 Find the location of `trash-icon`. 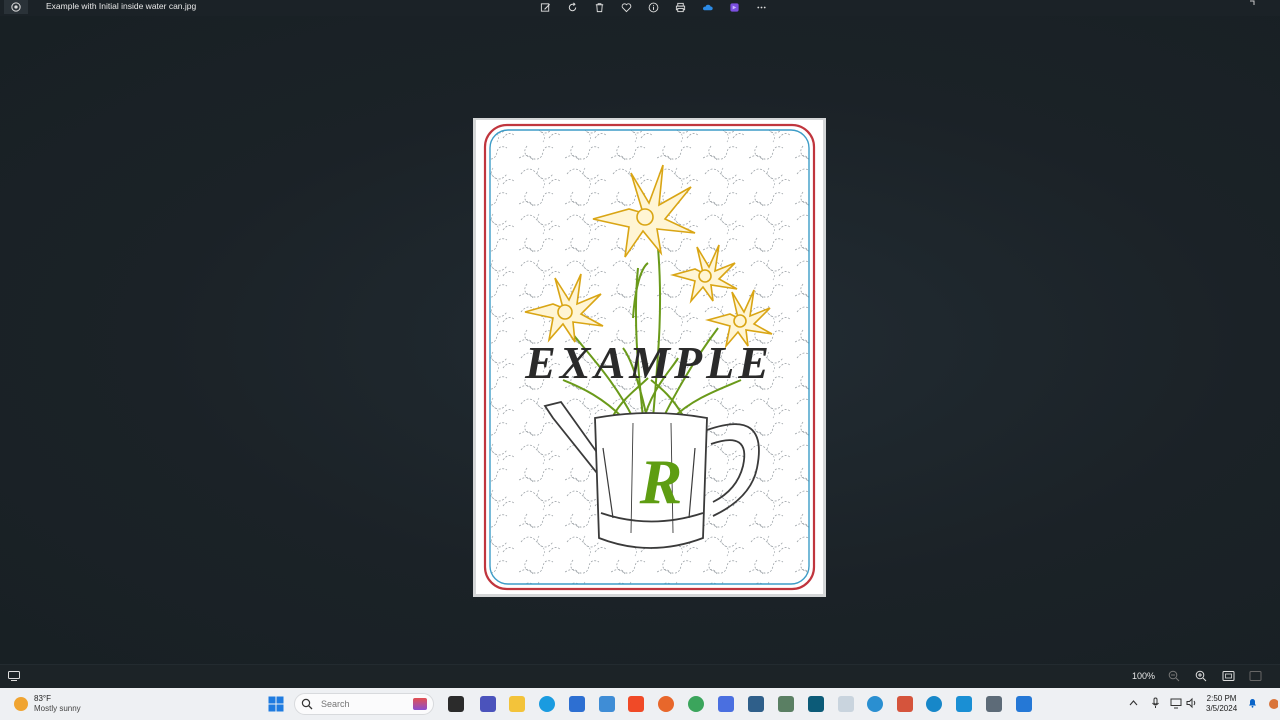

trash-icon is located at coordinates (599, 7).